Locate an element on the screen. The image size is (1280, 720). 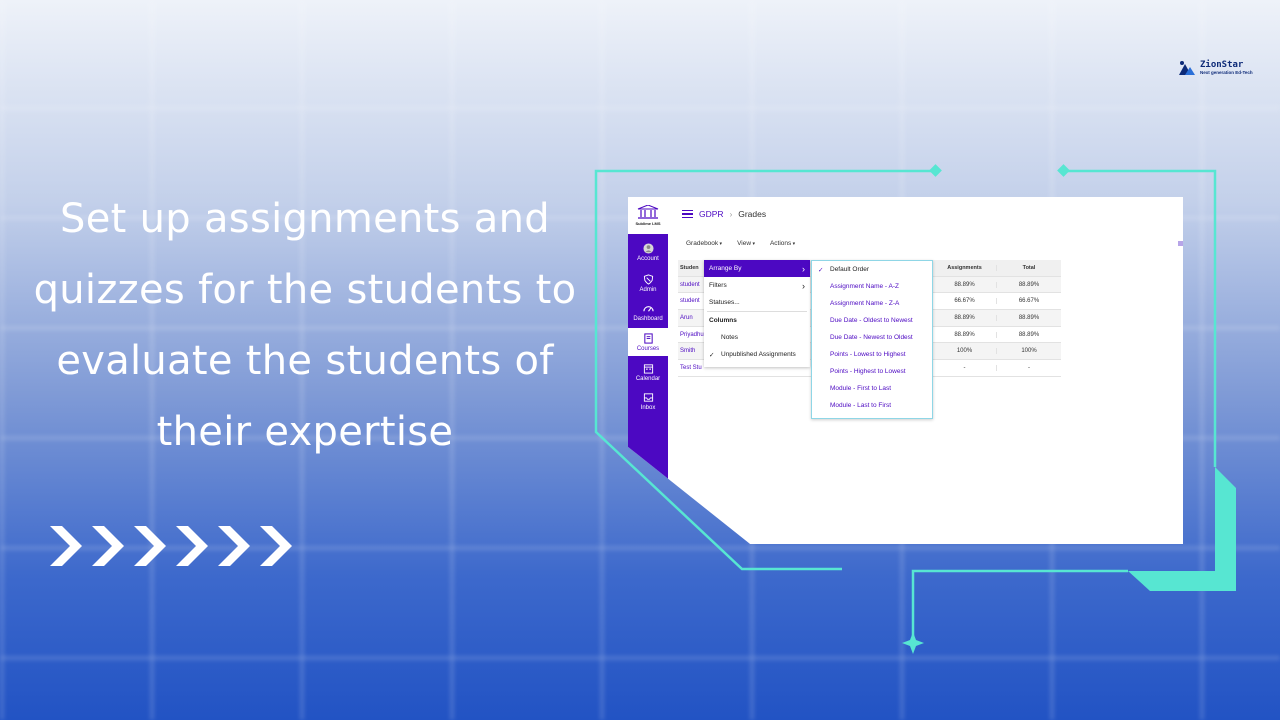
sidebar-item-inbox: Inbox is located at coordinates (648, 401).